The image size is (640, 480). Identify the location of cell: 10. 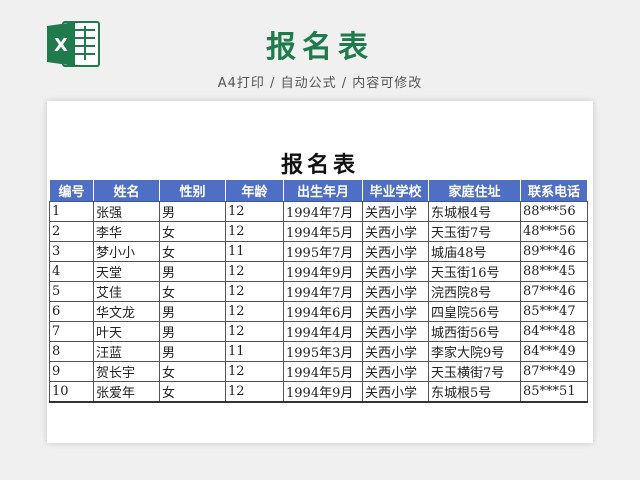
(71, 392).